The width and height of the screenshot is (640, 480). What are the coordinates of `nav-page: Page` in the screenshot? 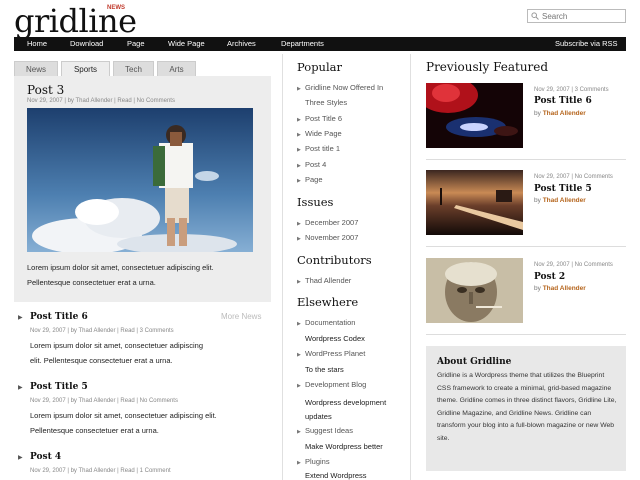 It's located at (136, 44).